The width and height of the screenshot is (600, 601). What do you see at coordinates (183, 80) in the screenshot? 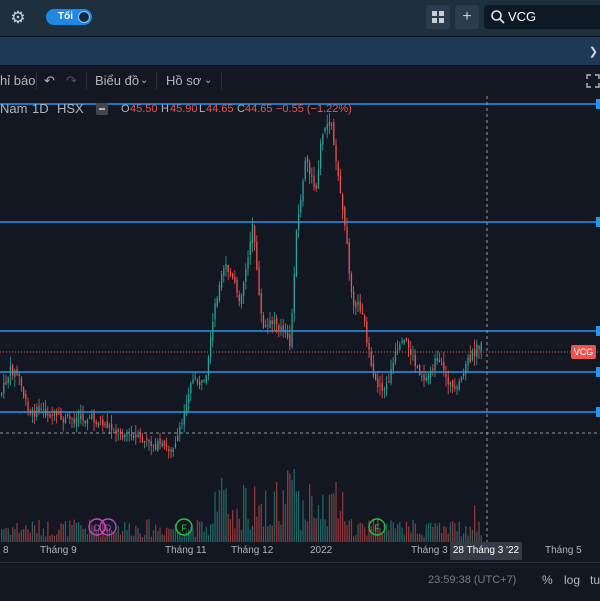
I see `profile-button: Hồ sơ` at bounding box center [183, 80].